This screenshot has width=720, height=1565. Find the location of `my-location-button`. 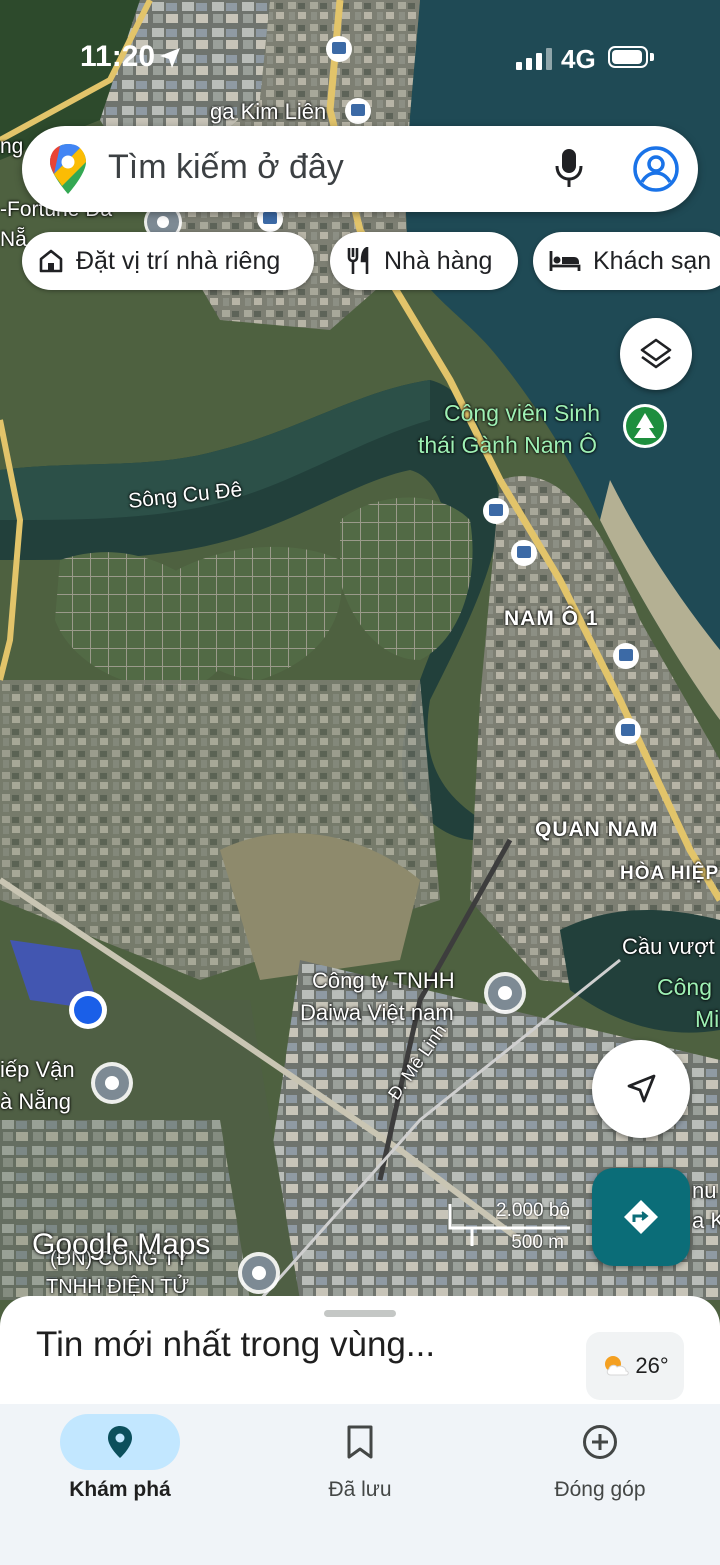

my-location-button is located at coordinates (641, 1089).